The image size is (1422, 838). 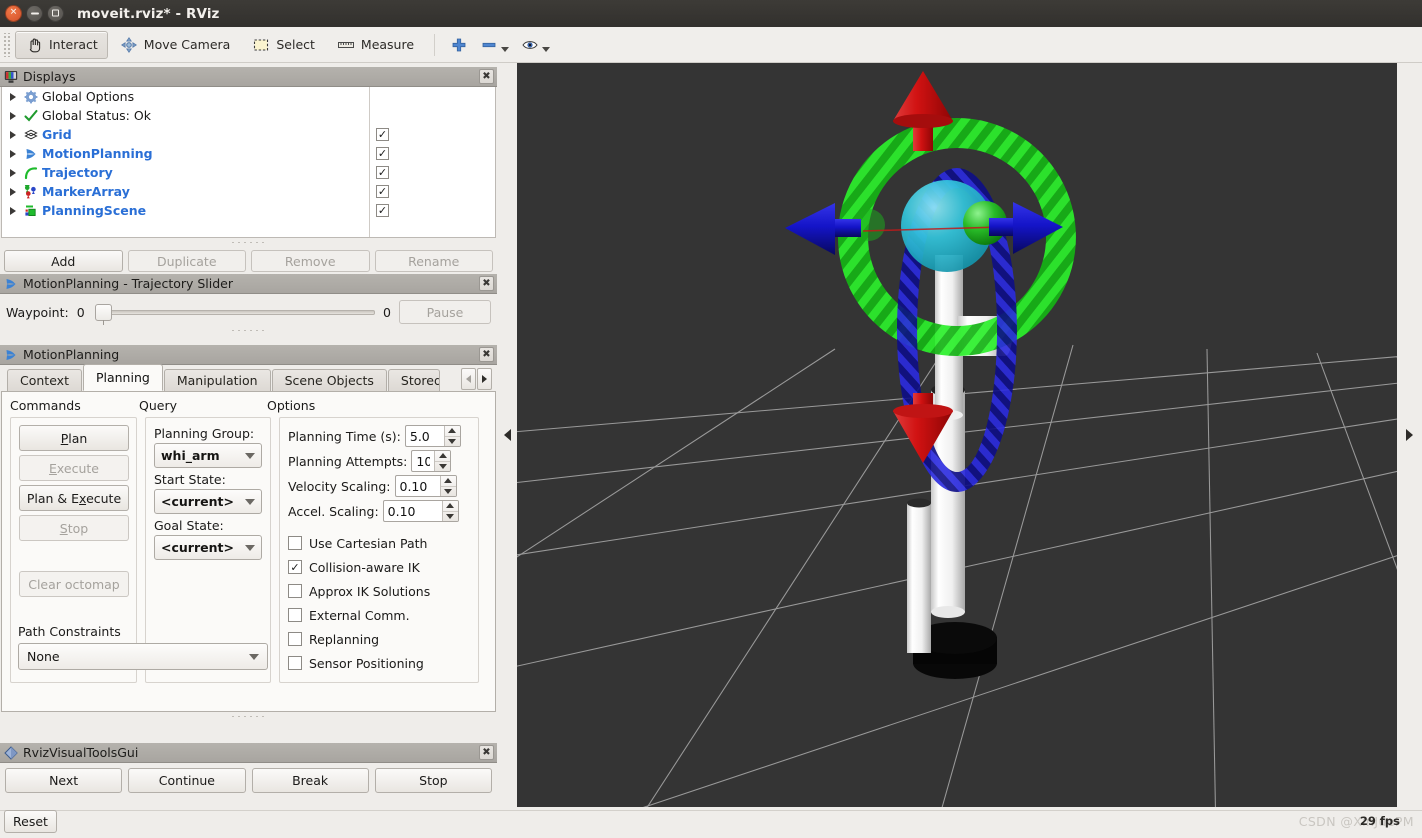 I want to click on tab-stored: Stored, so click(x=413, y=380).